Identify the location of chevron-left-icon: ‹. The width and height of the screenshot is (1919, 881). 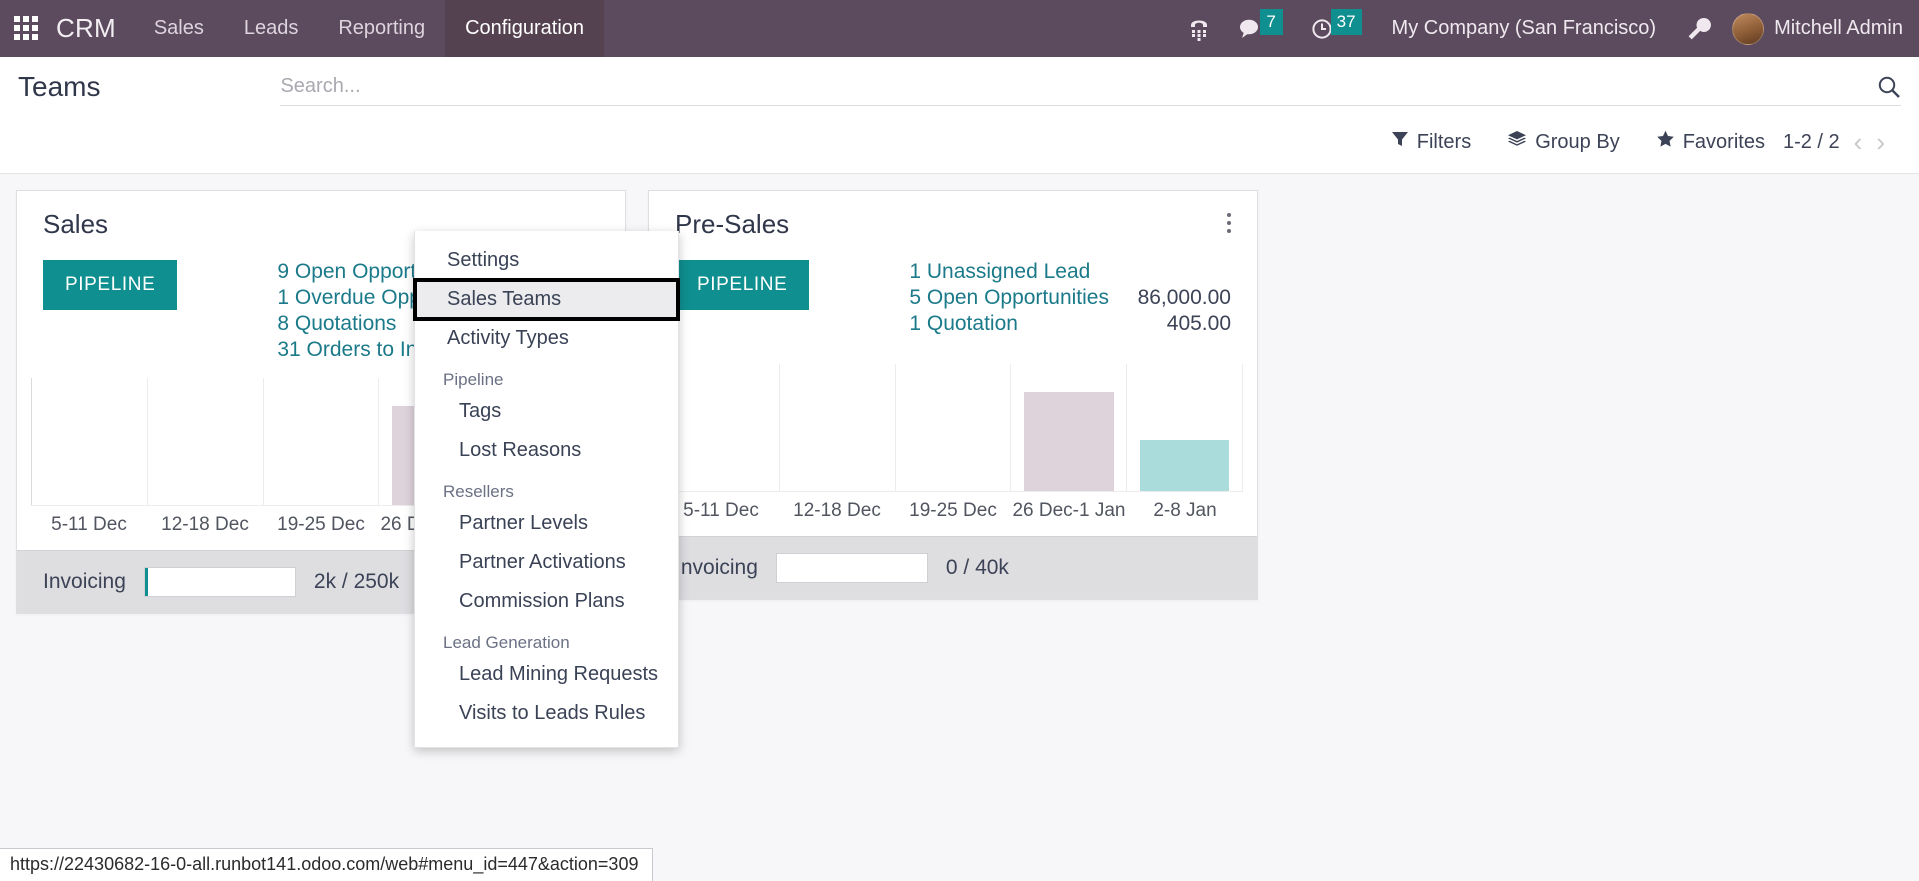
(1858, 142).